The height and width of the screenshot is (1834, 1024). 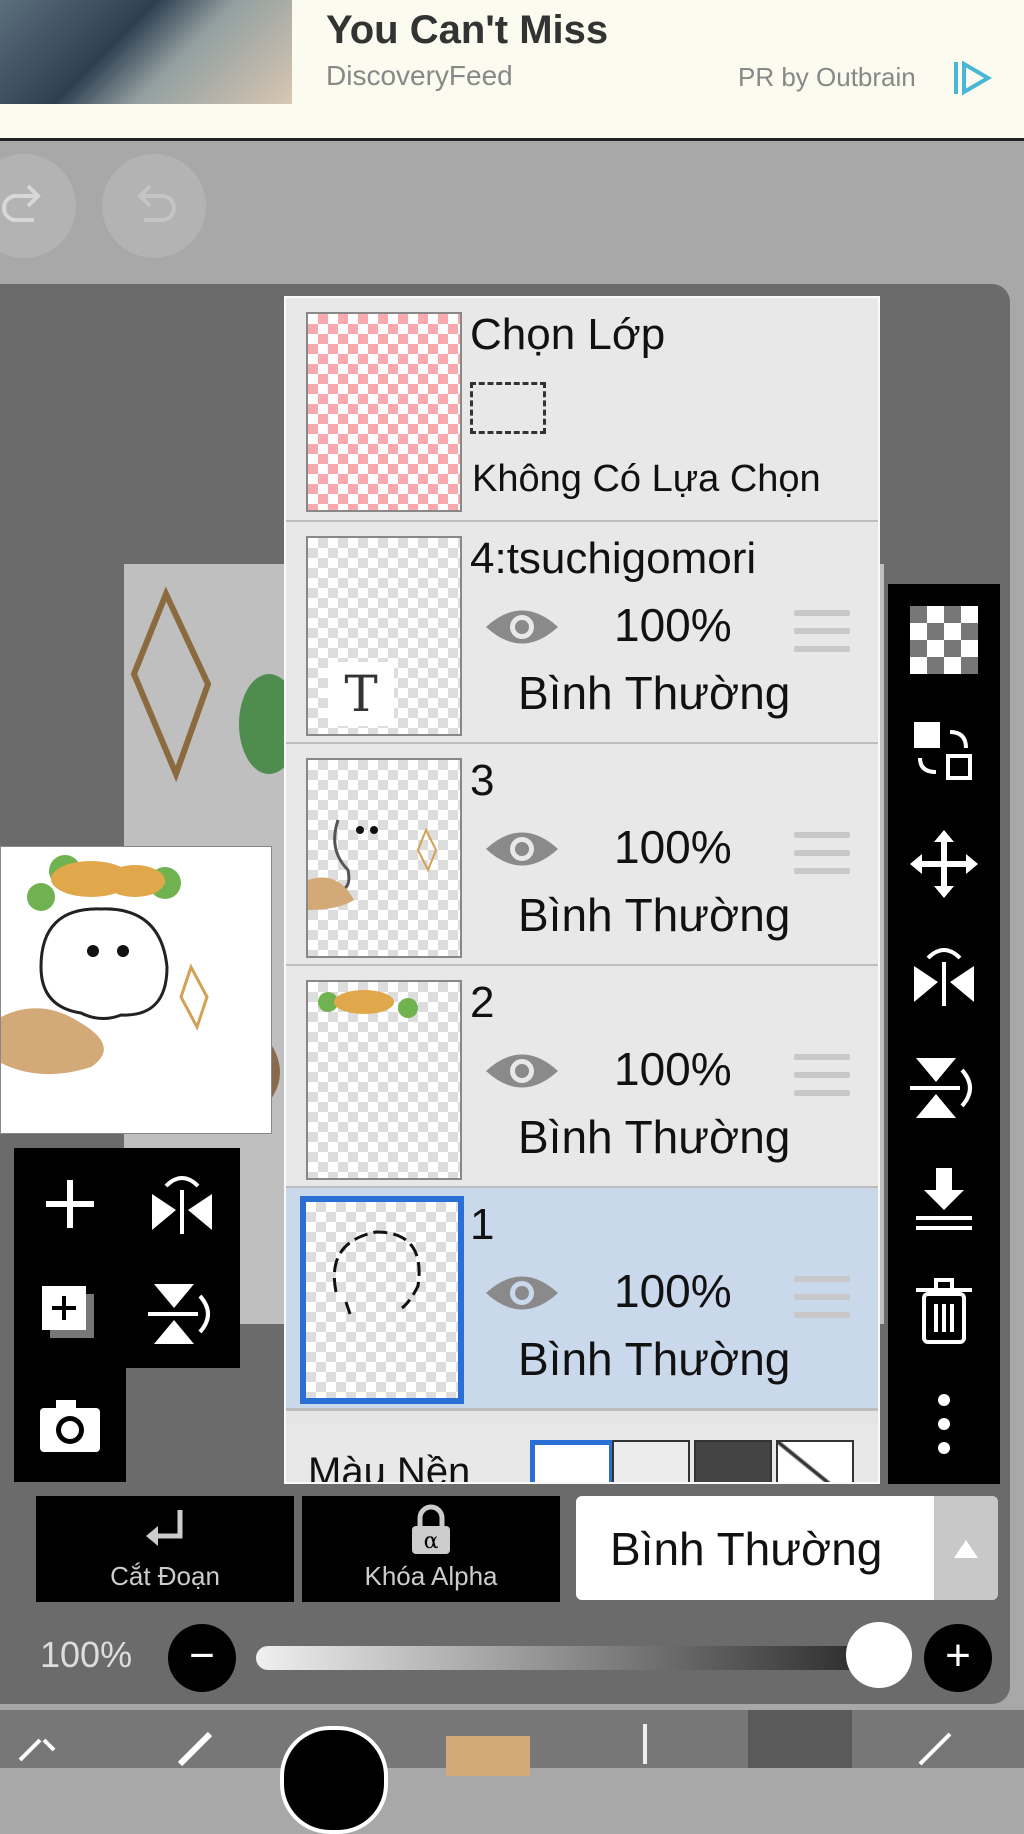 I want to click on layer-row: 2 100% Bình Thường, so click(x=582, y=1077).